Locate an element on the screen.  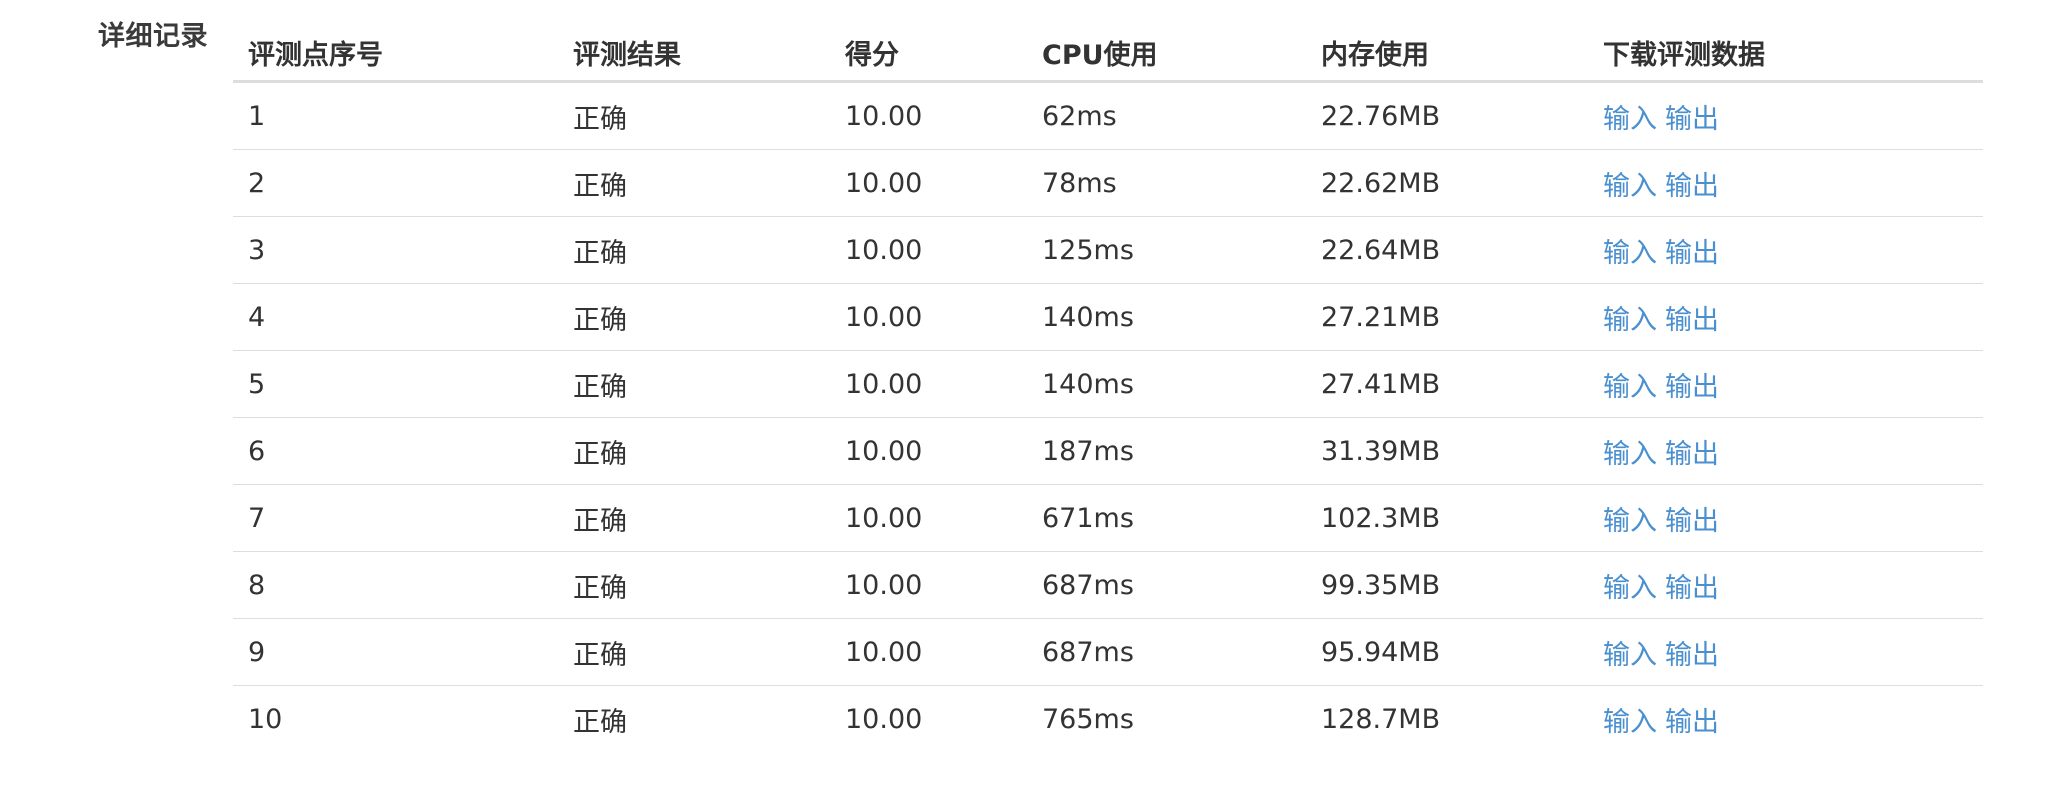
cell-test-index: 5 is located at coordinates (395, 384).